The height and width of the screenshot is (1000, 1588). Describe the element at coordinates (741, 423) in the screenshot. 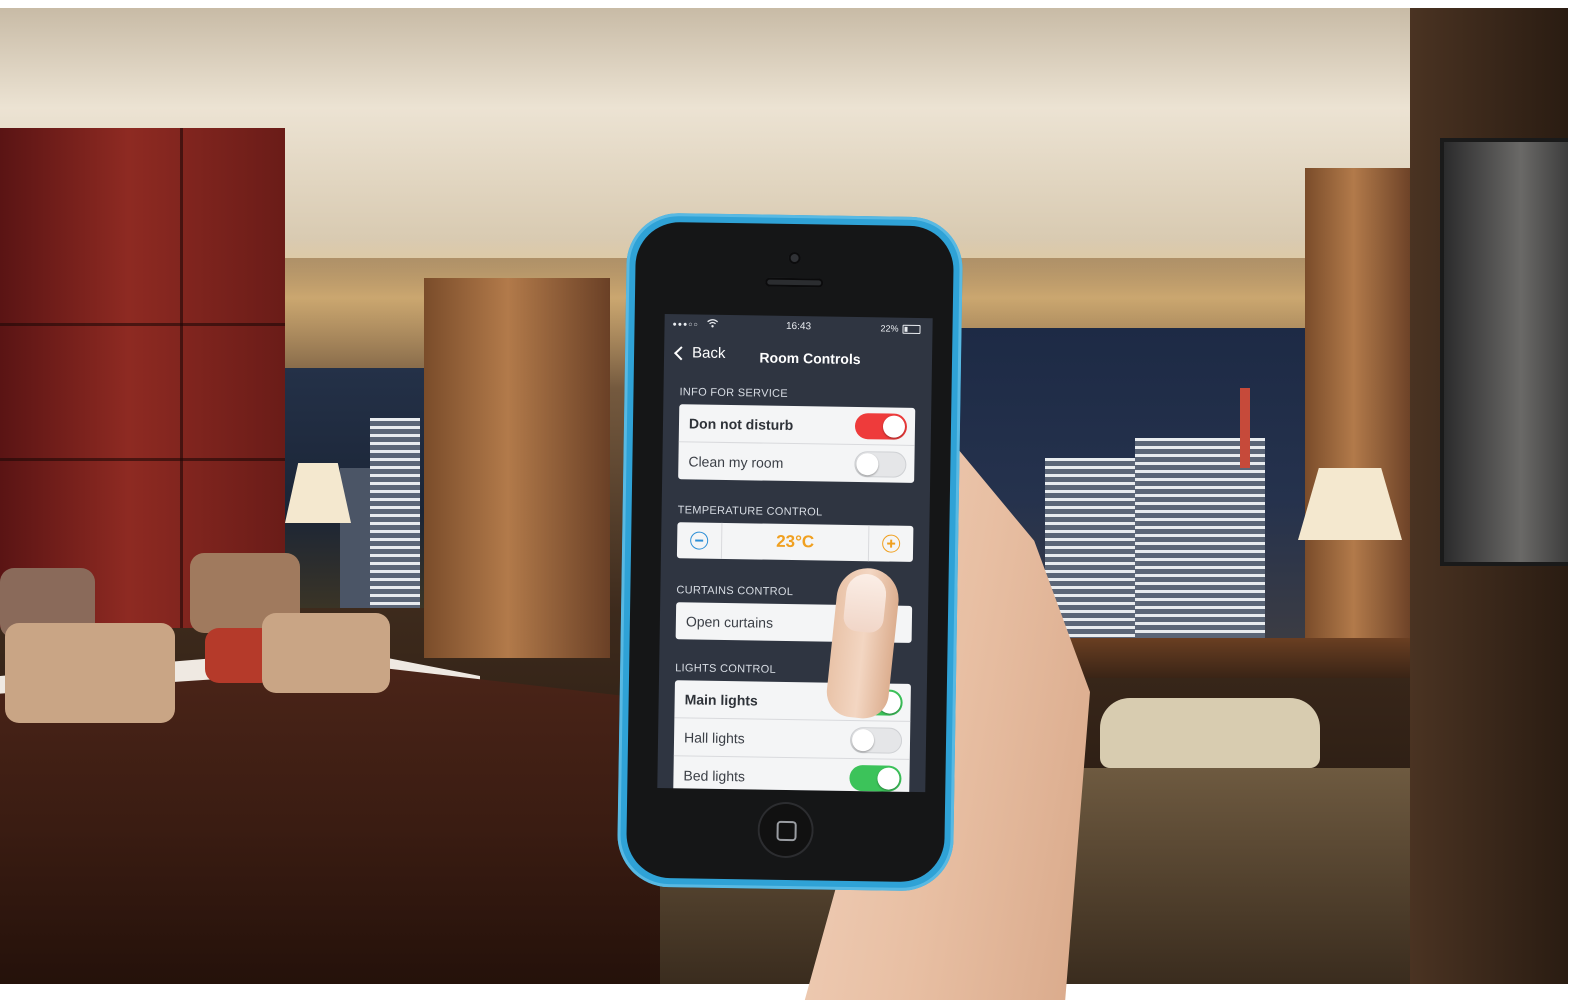

I see `row-label: Don not disturb` at that location.